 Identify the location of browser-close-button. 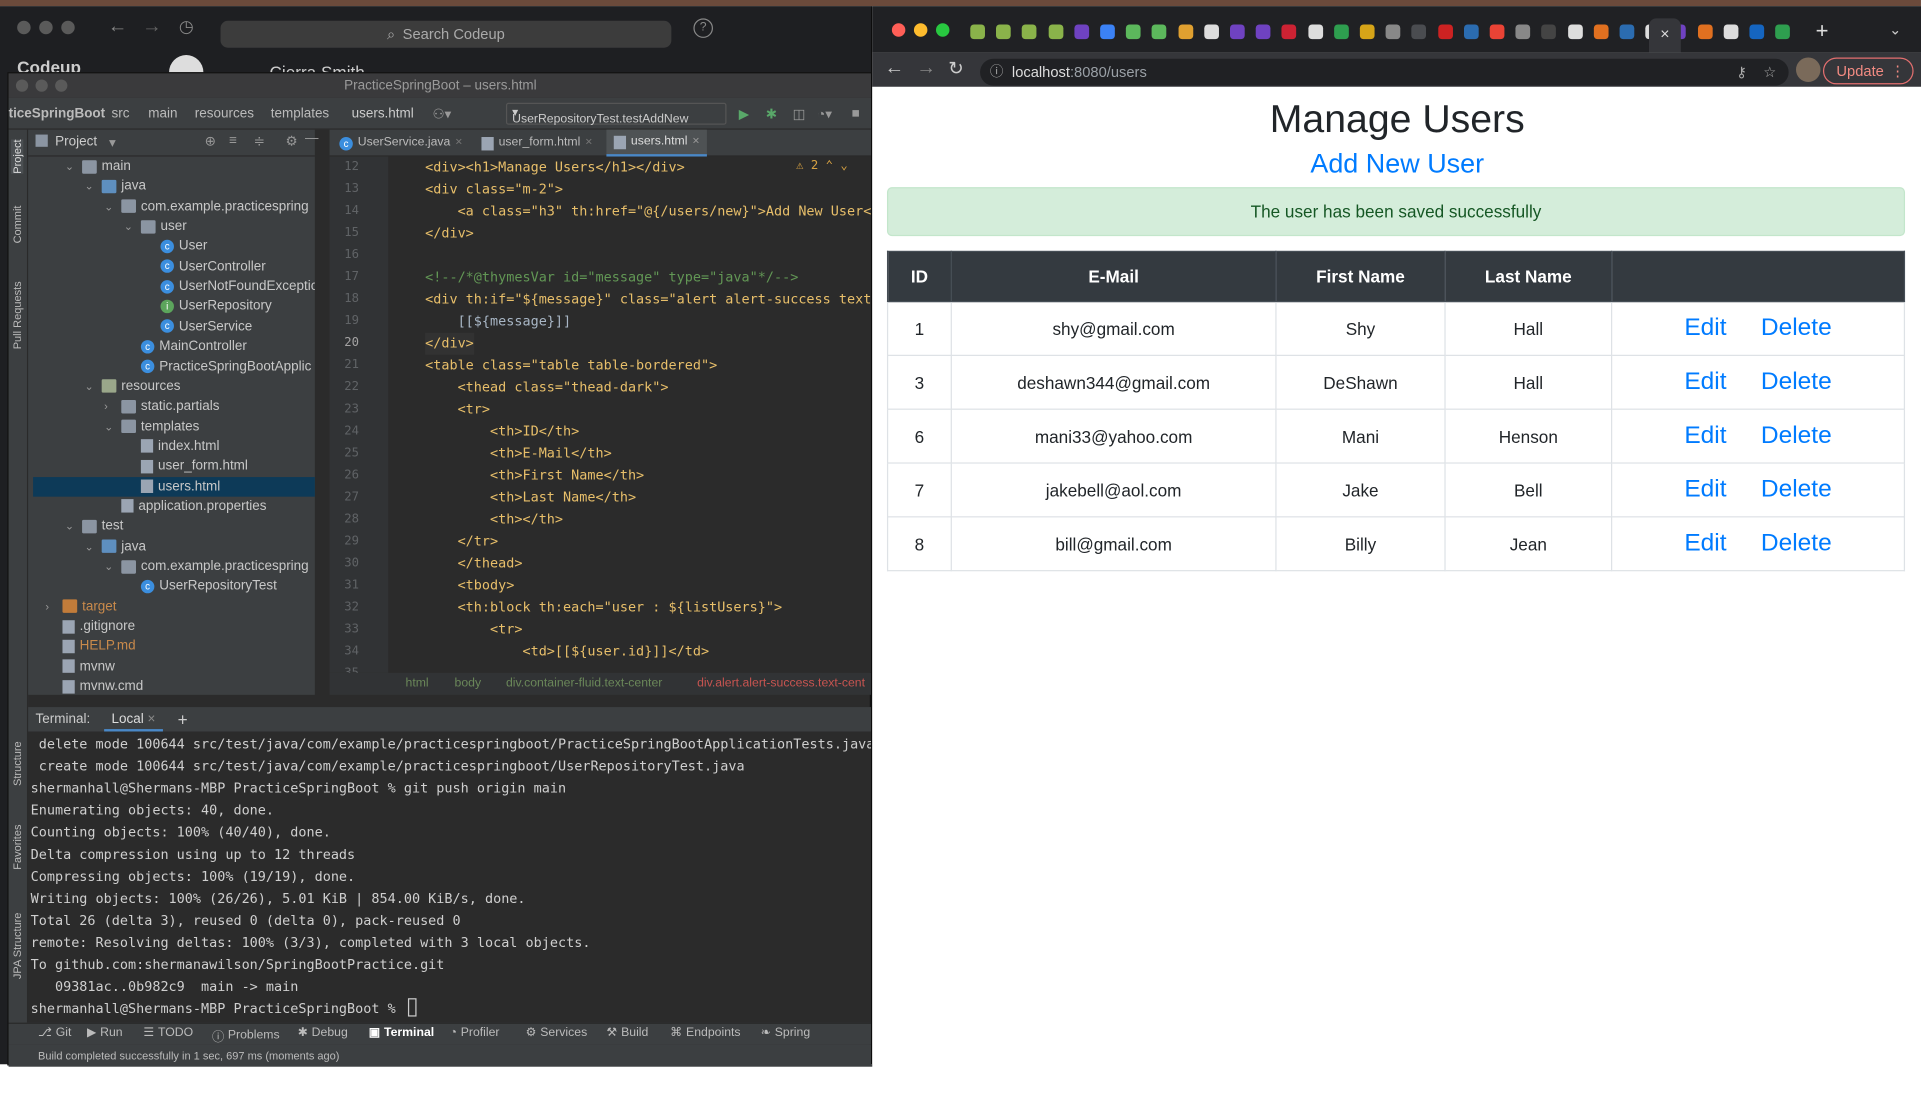
(898, 30).